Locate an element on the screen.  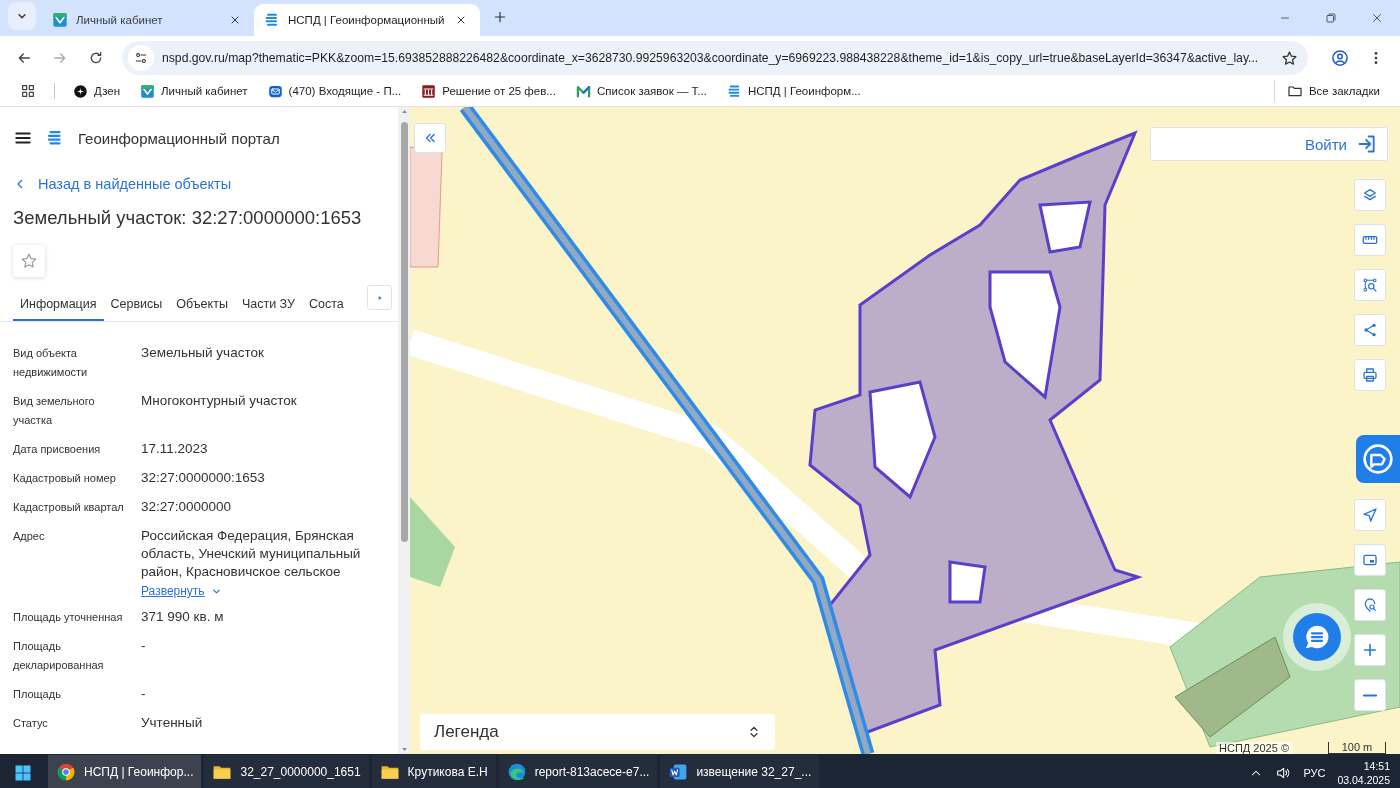
restore-icon is located at coordinates (1331, 18).